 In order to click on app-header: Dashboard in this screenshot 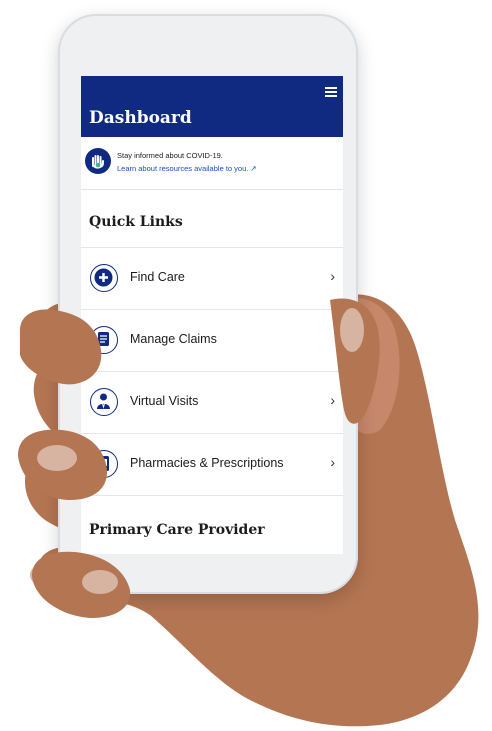, I will do `click(212, 106)`.